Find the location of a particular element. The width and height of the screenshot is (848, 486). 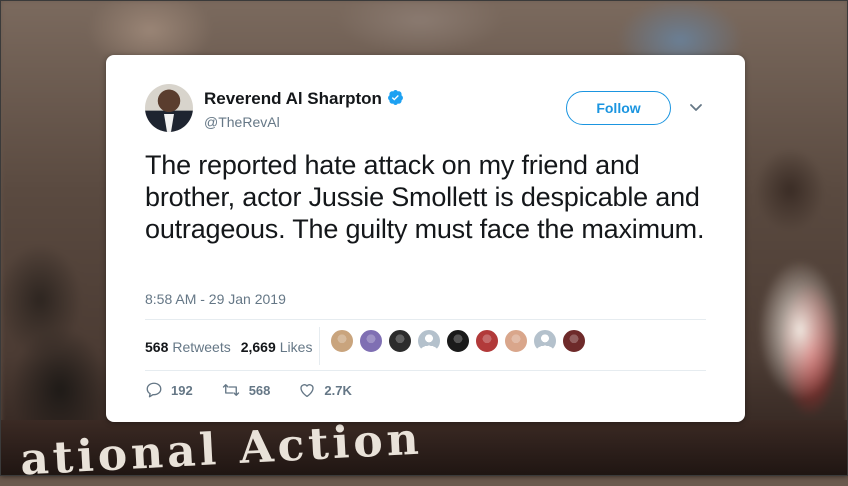

tweet-timestamp: 8:58 AM - 29 Jan 2019 is located at coordinates (215, 299).